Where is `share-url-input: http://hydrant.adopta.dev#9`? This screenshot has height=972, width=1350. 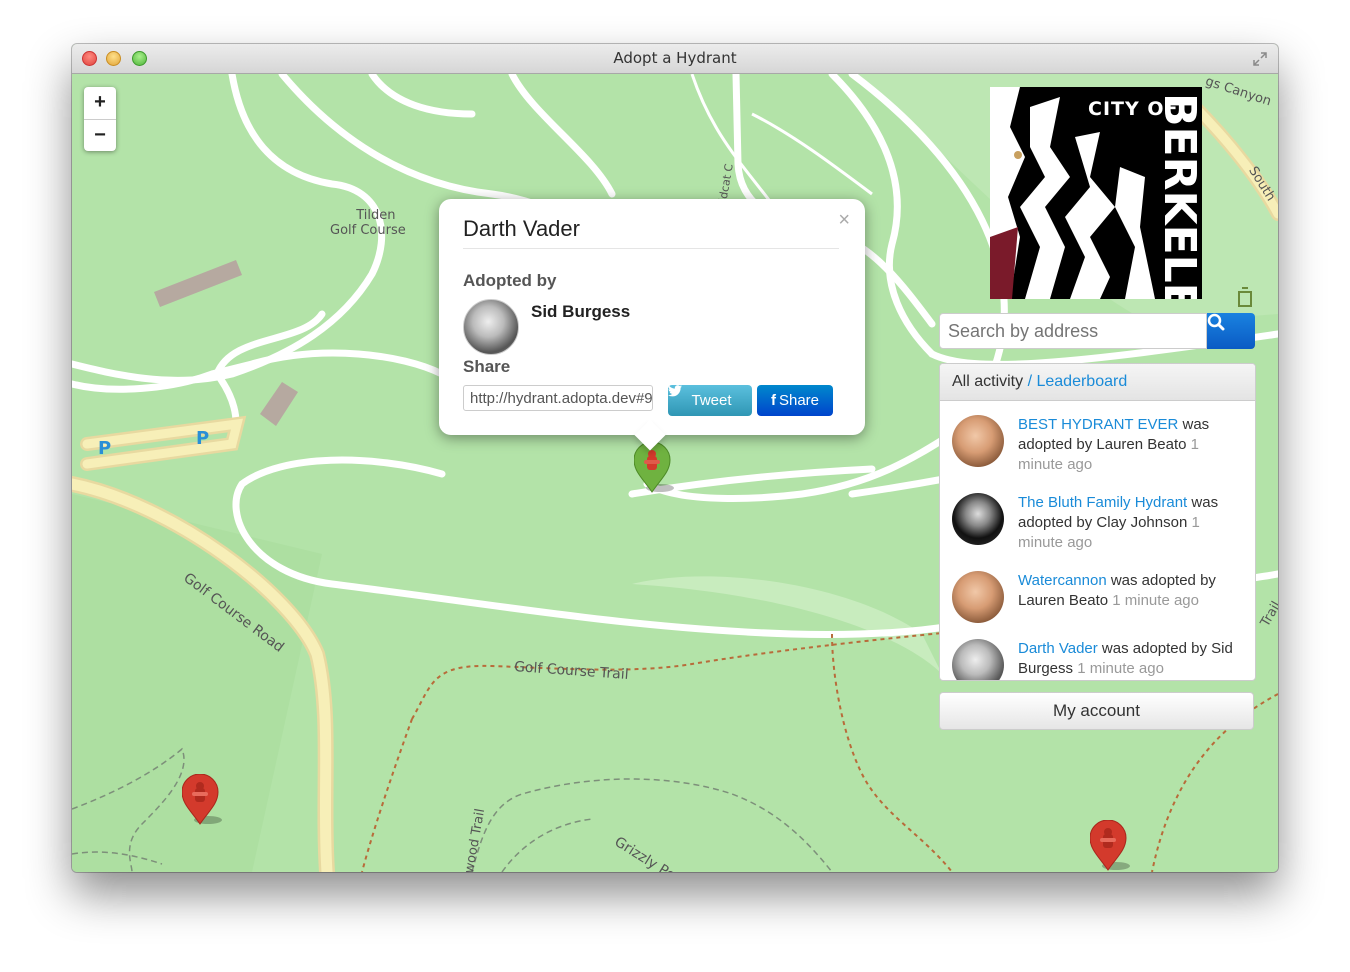 share-url-input: http://hydrant.adopta.dev#9 is located at coordinates (558, 398).